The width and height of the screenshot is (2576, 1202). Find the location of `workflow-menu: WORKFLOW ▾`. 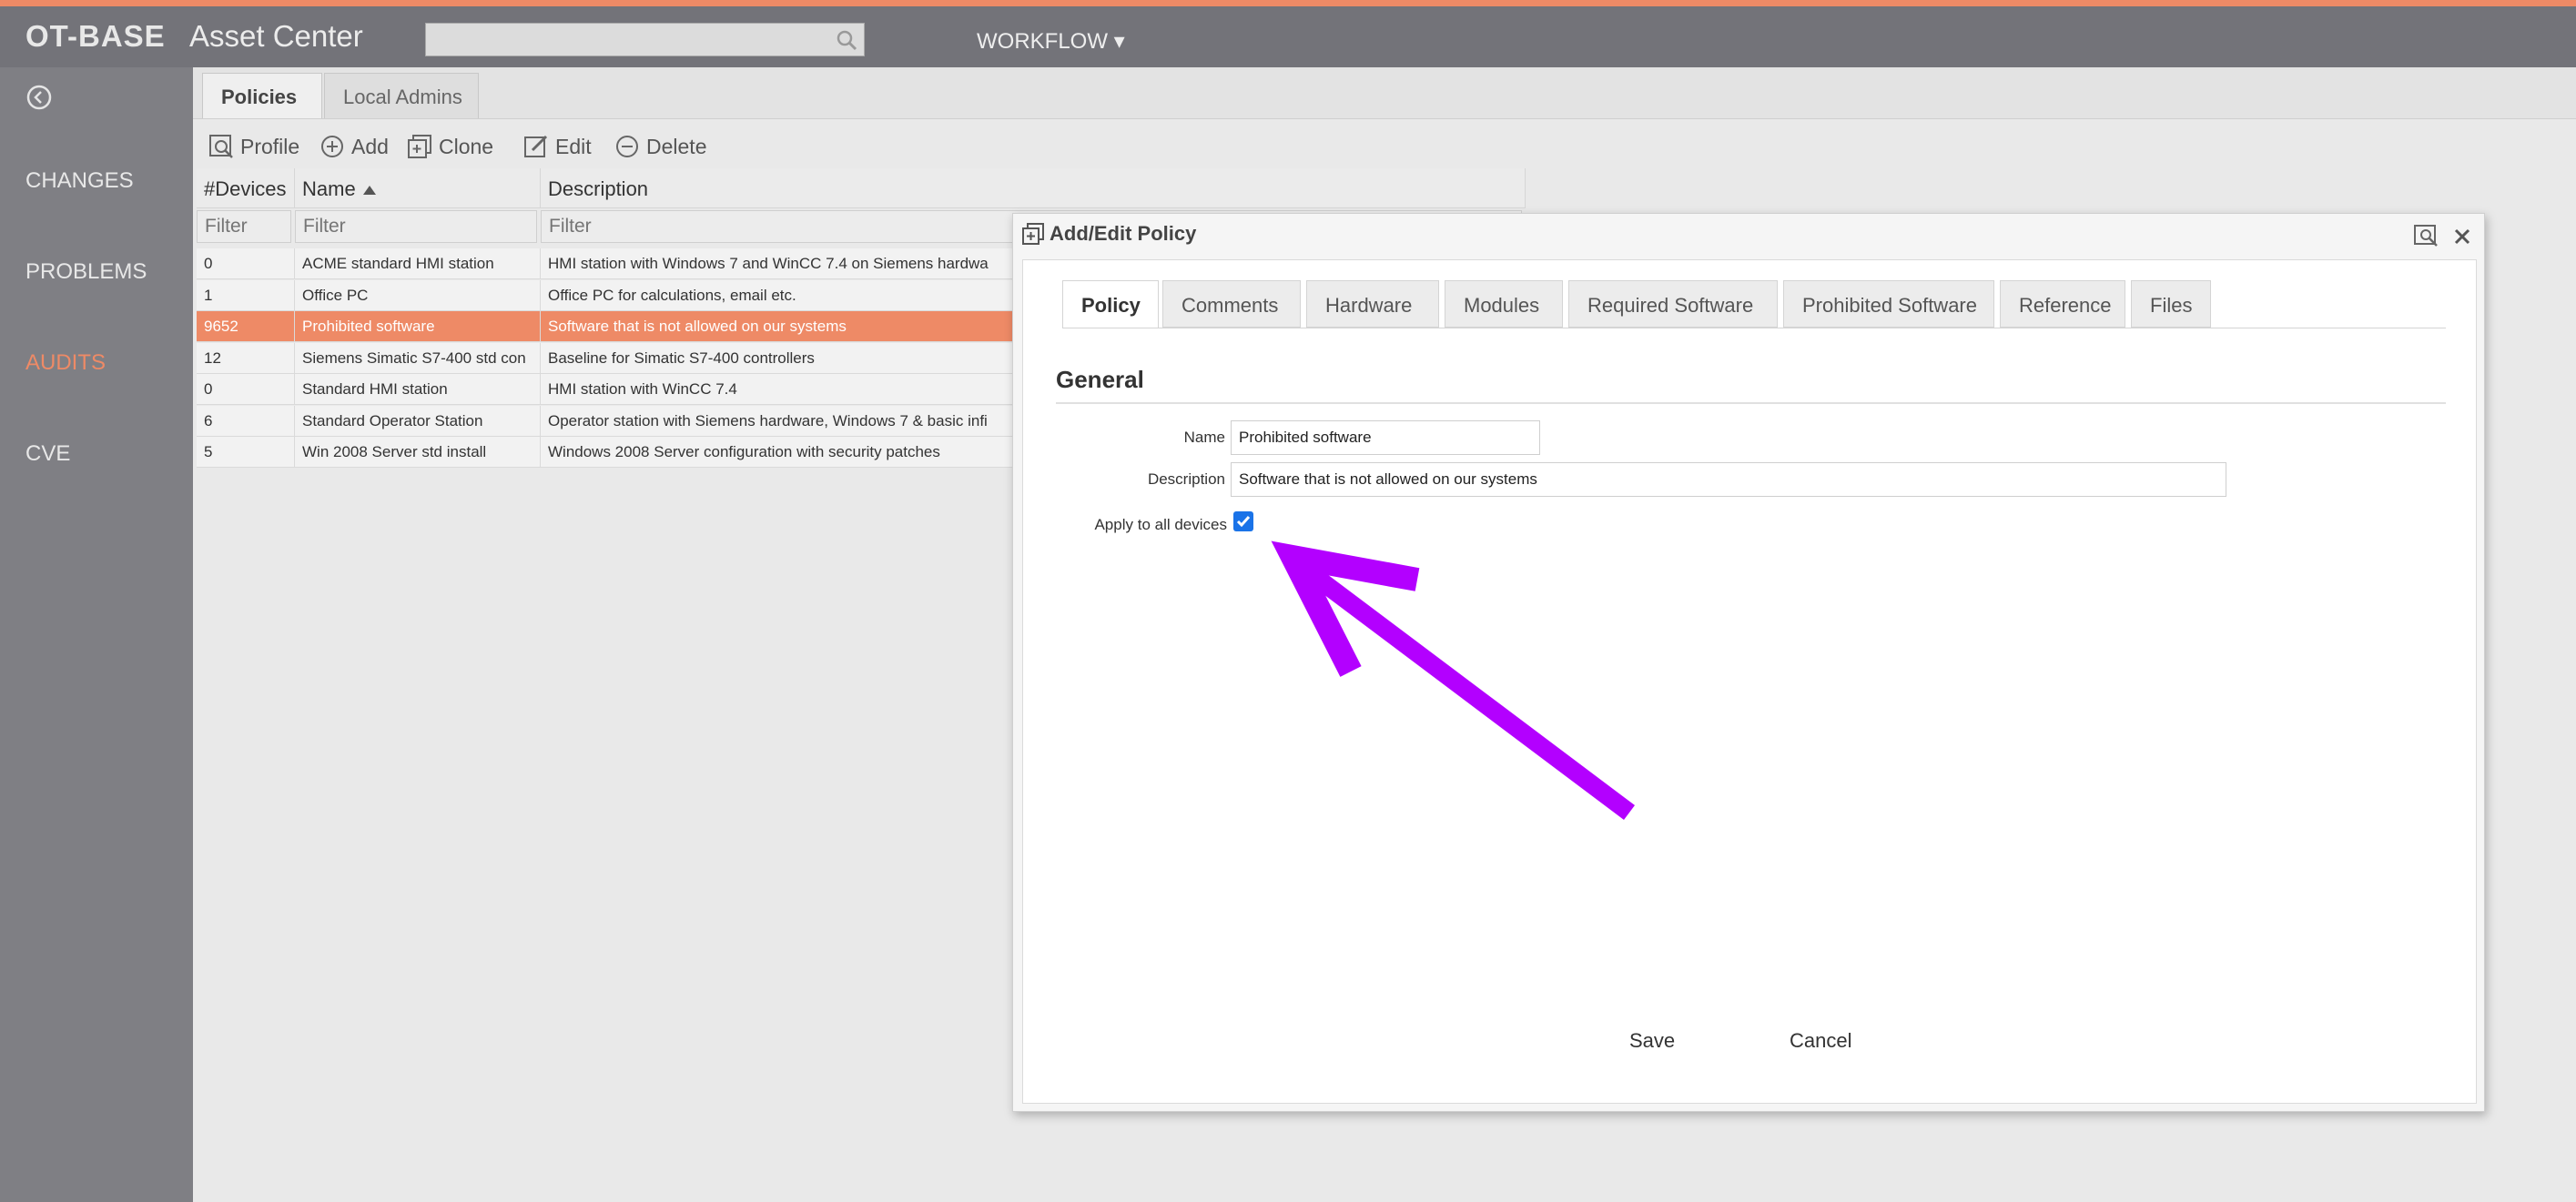

workflow-menu: WORKFLOW ▾ is located at coordinates (1051, 41).